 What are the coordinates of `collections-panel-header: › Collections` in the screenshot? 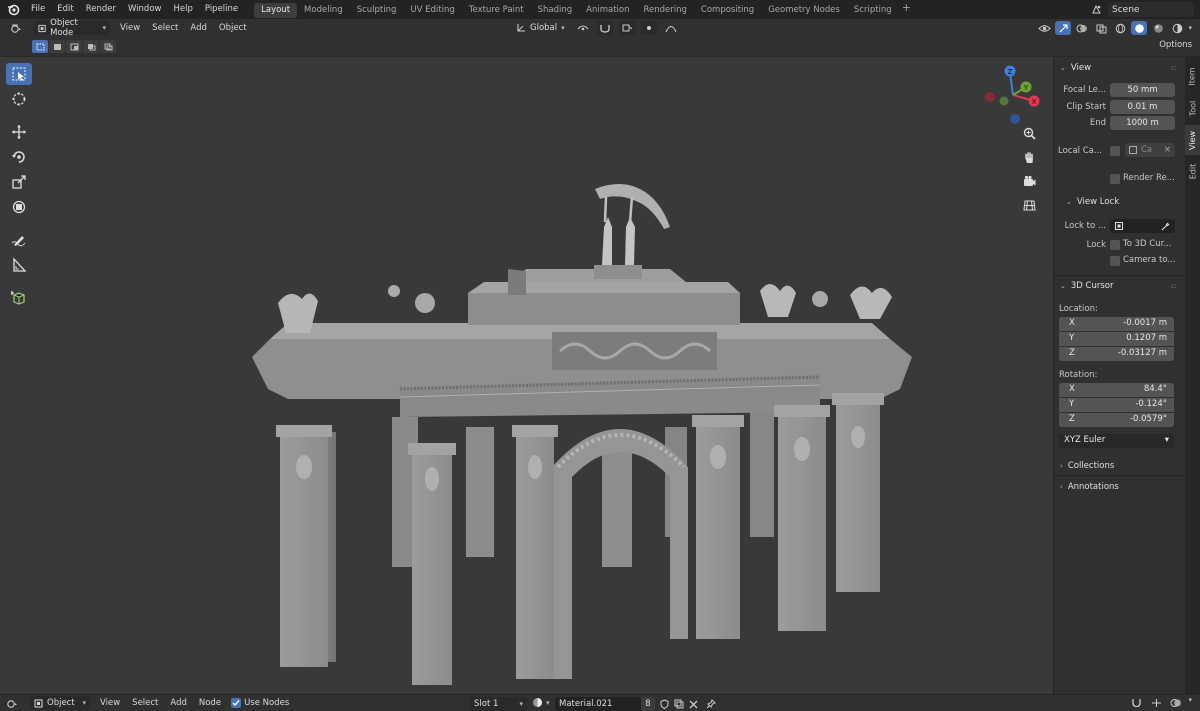 It's located at (1087, 466).